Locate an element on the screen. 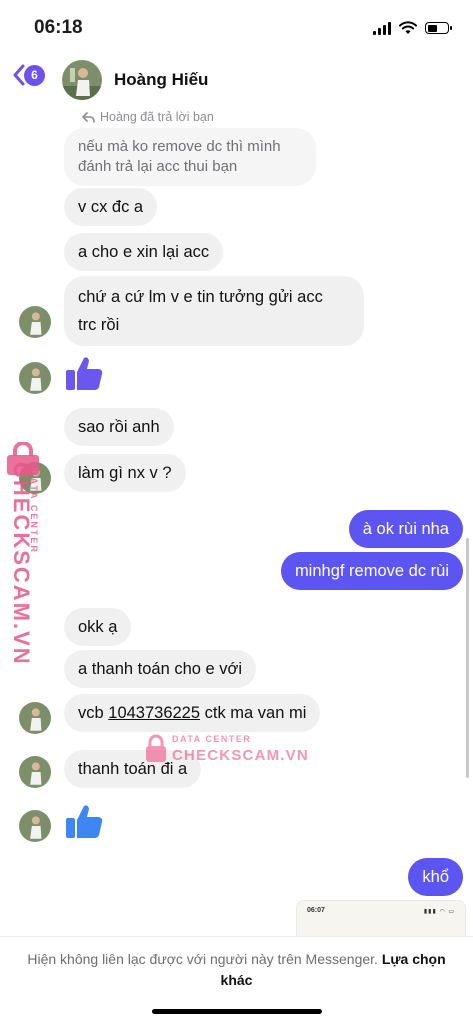  message-bubble: a thanh toán cho e với is located at coordinates (160, 669).